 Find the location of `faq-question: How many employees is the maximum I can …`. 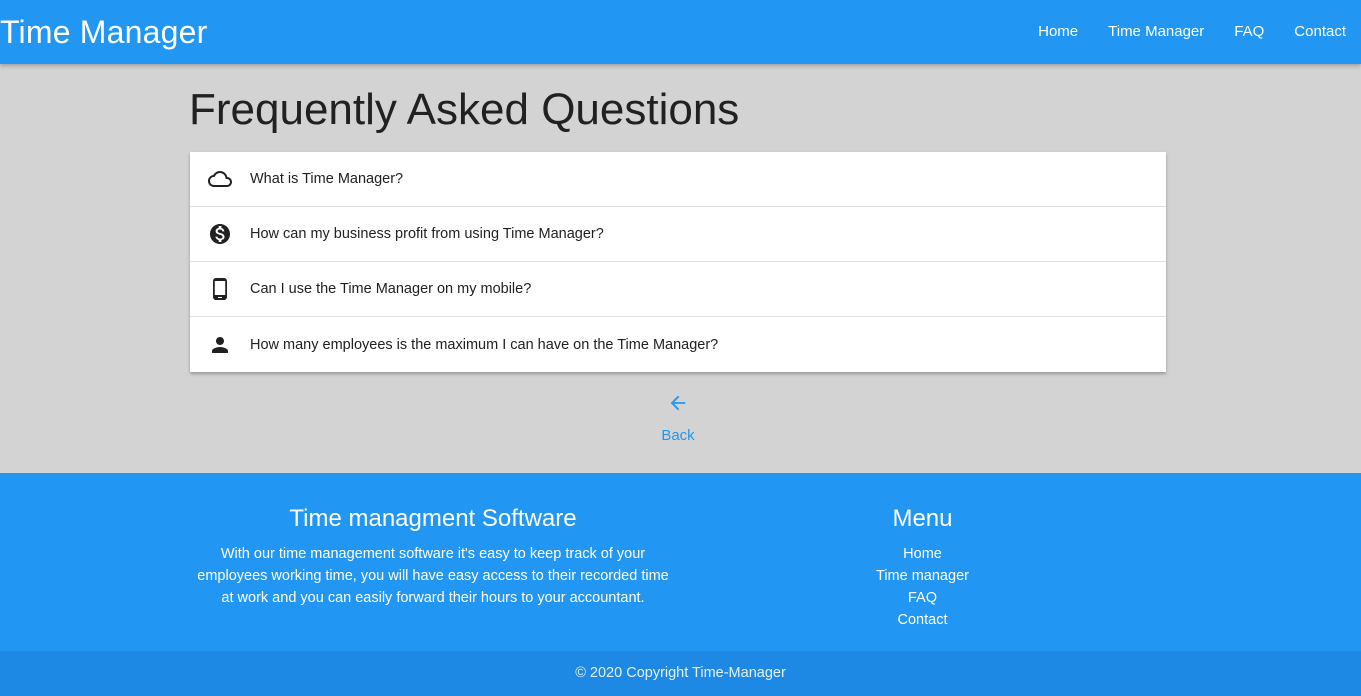

faq-question: How many employees is the maximum I can … is located at coordinates (484, 344).